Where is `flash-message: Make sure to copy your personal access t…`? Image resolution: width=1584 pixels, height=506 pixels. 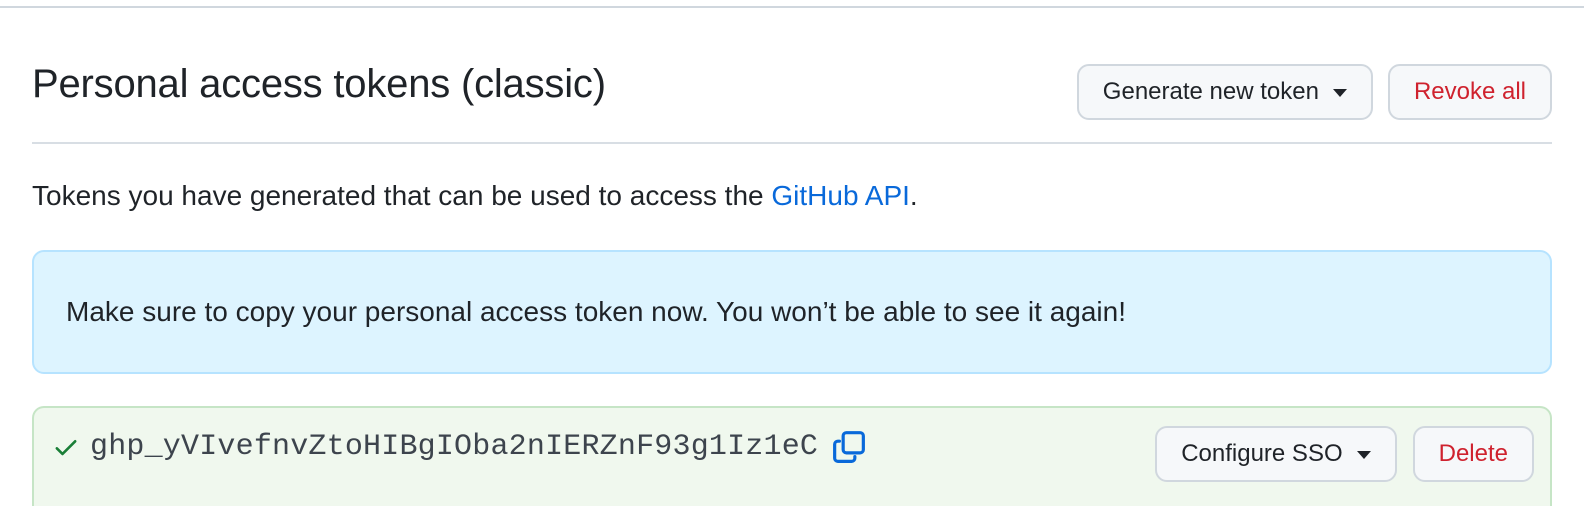 flash-message: Make sure to copy your personal access t… is located at coordinates (596, 311).